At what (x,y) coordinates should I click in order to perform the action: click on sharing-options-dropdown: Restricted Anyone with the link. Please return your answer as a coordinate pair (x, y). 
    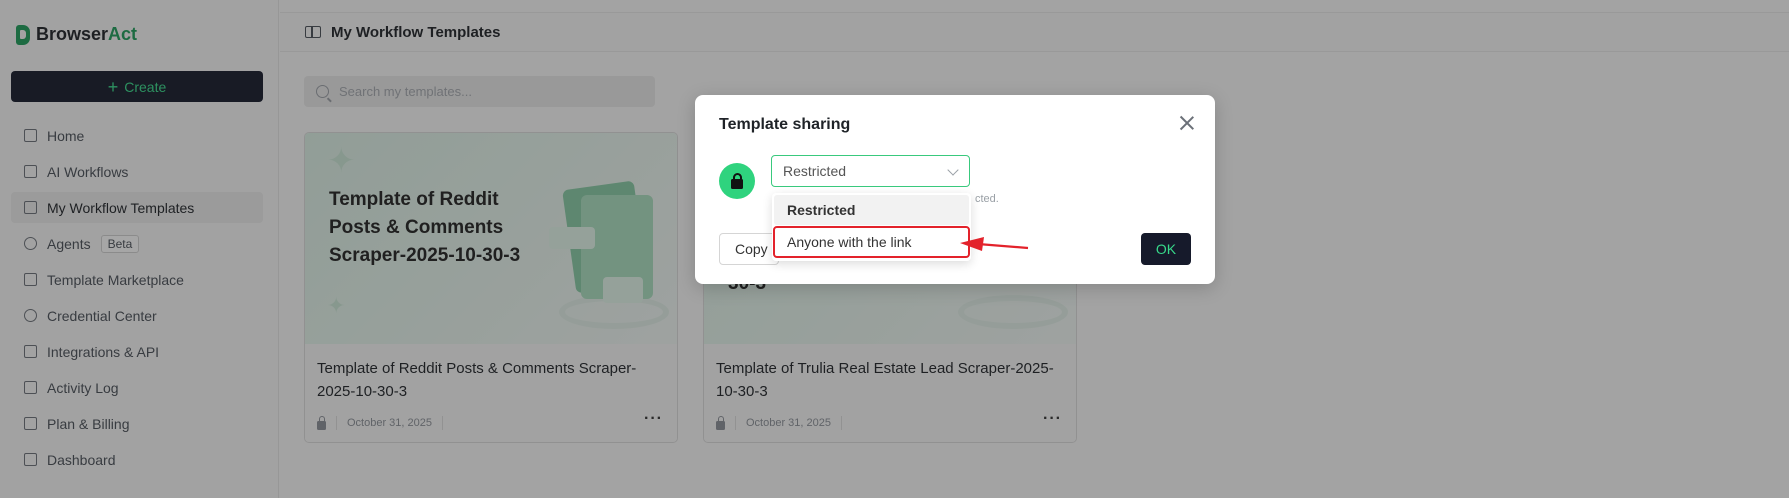
    Looking at the image, I should click on (871, 227).